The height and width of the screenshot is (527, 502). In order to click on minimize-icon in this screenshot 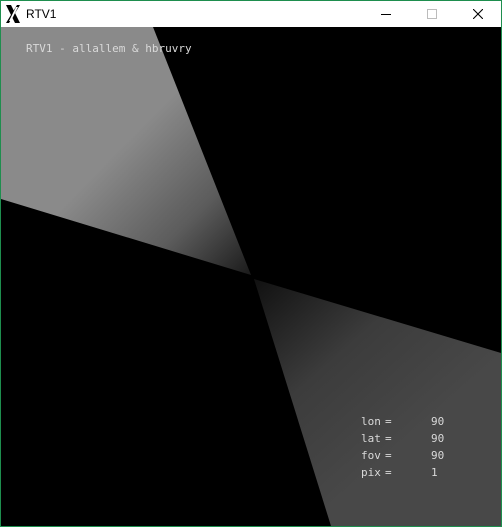, I will do `click(386, 14)`.